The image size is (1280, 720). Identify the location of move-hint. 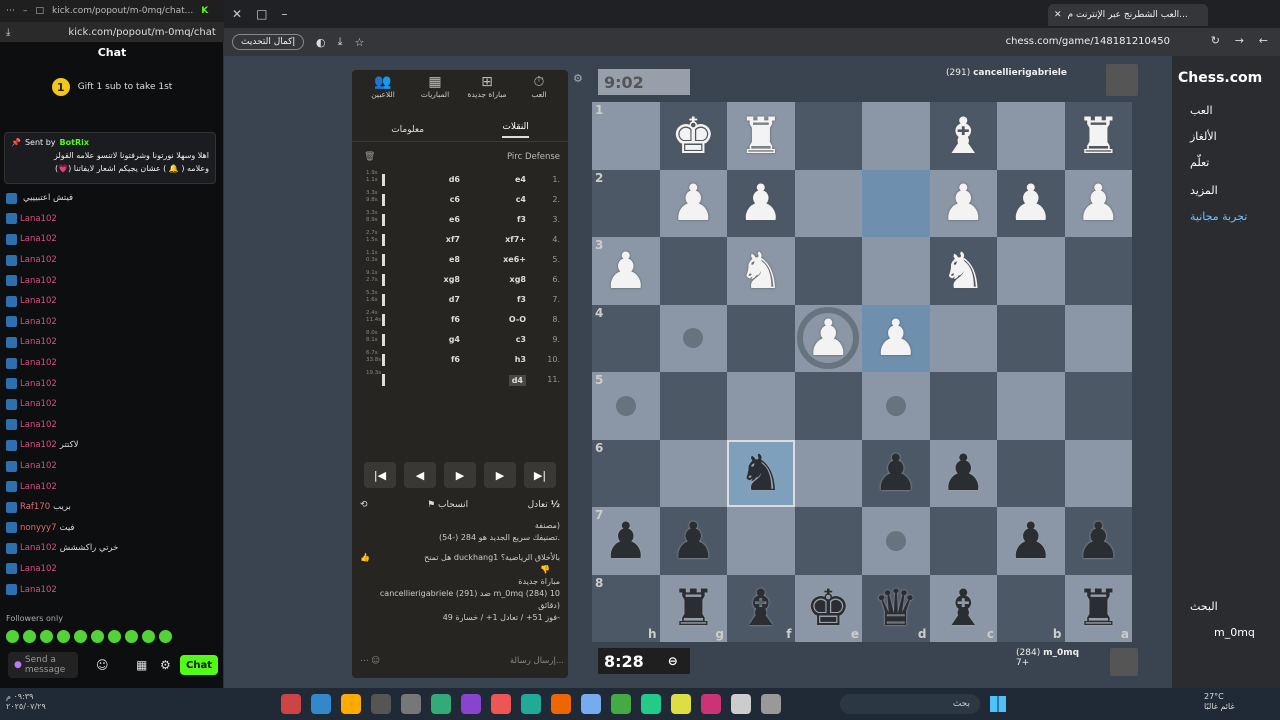
(895, 405).